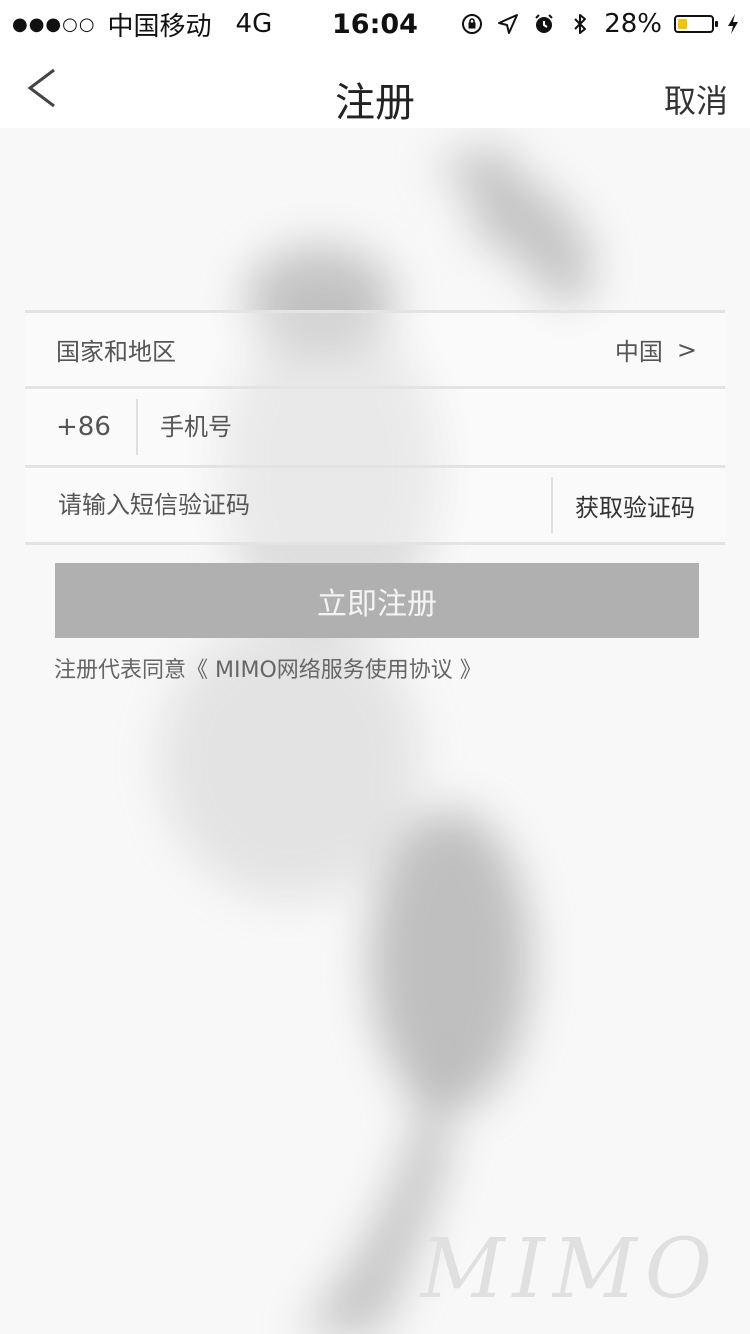 The height and width of the screenshot is (1334, 750). I want to click on phone-row: +86, so click(375, 425).